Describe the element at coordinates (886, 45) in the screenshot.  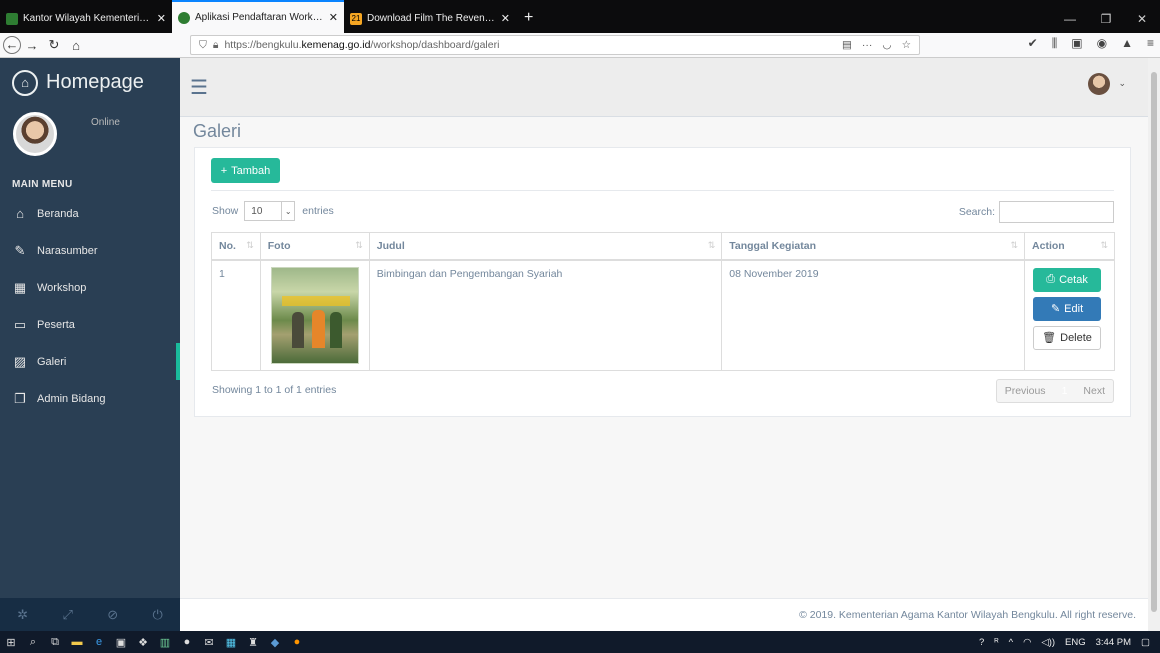
I see `pocket-icon: ◡` at that location.